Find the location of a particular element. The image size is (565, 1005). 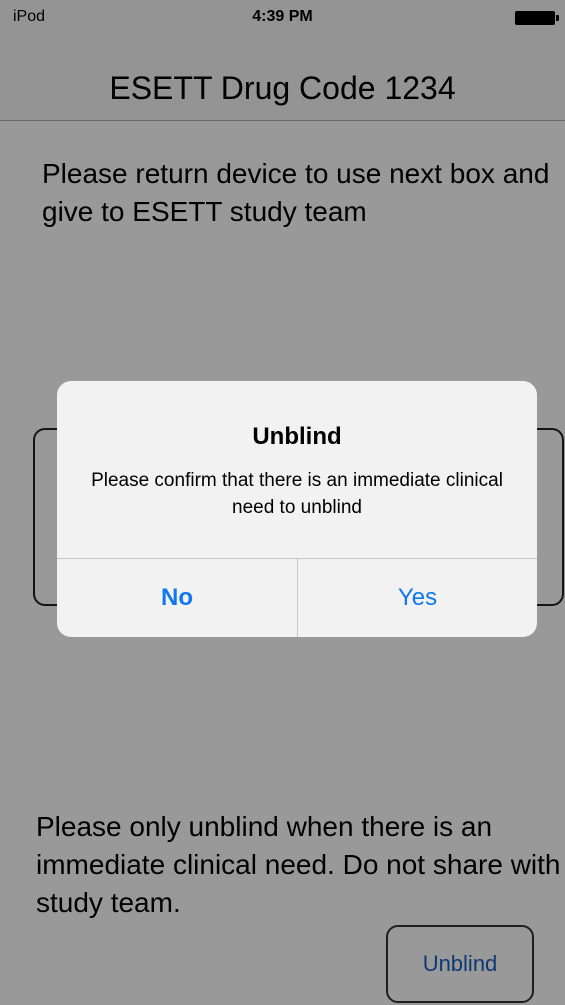

alert-title: Unblind is located at coordinates (297, 436).